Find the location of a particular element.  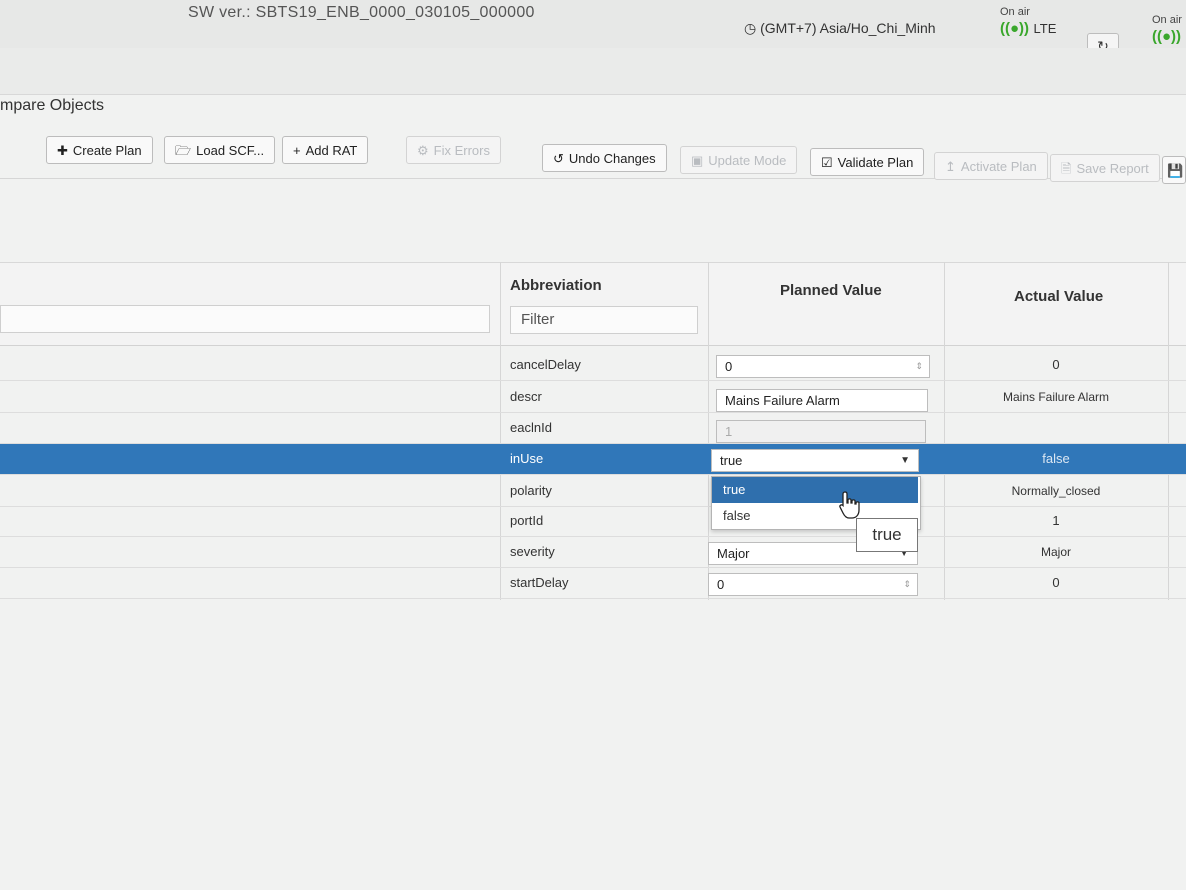

edit-icon: ▣ is located at coordinates (697, 160).